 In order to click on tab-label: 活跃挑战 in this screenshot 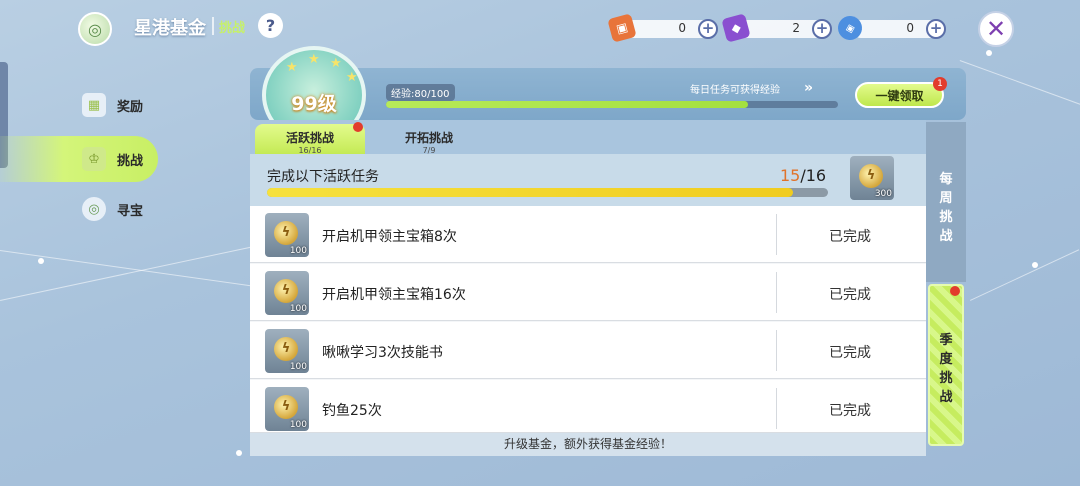, I will do `click(309, 138)`.